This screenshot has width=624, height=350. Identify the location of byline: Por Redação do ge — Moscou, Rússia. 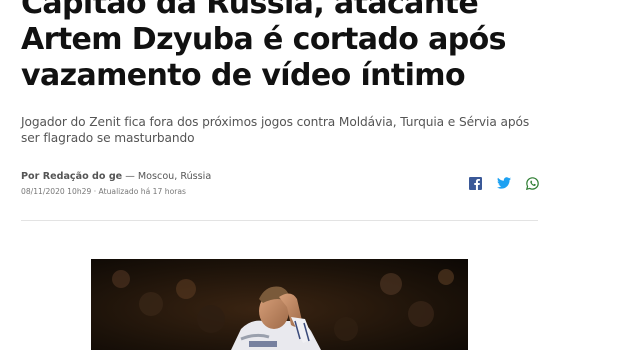
(116, 176).